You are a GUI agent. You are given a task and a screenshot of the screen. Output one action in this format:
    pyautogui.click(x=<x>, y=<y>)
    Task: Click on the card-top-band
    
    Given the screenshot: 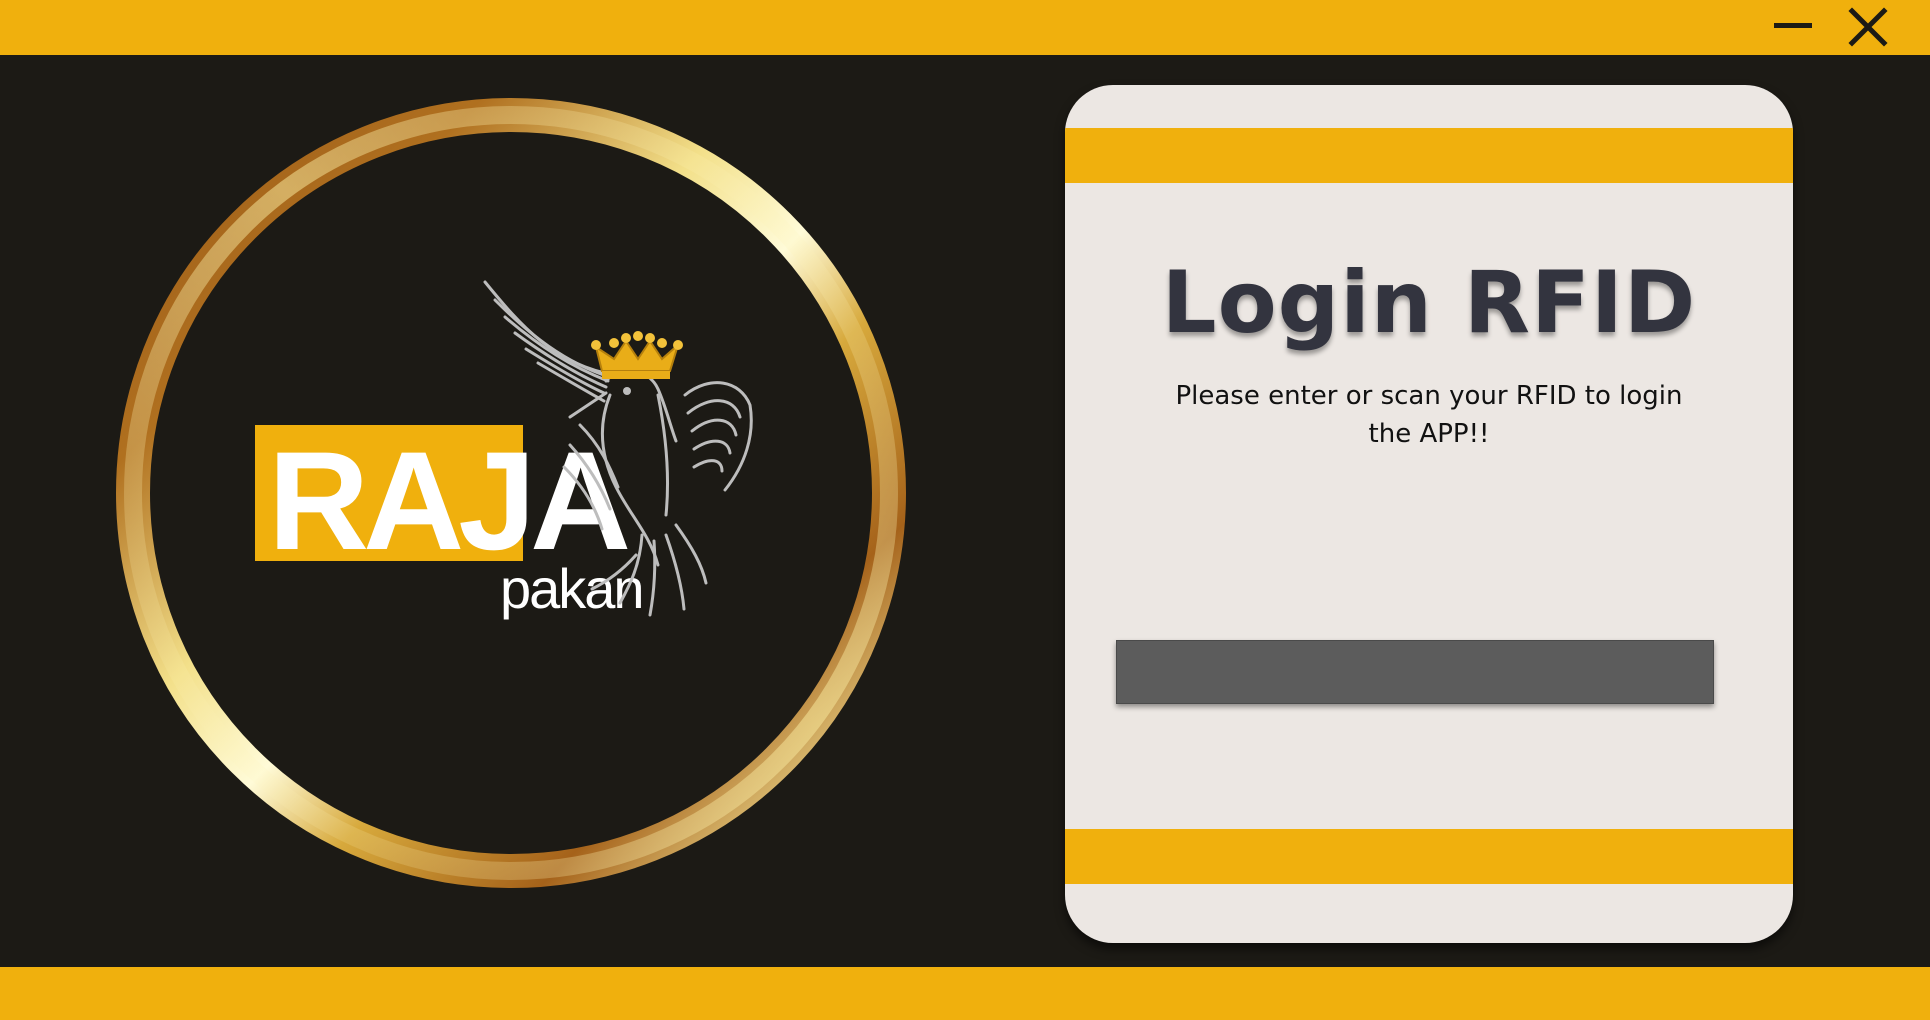 What is the action you would take?
    pyautogui.click(x=1429, y=155)
    